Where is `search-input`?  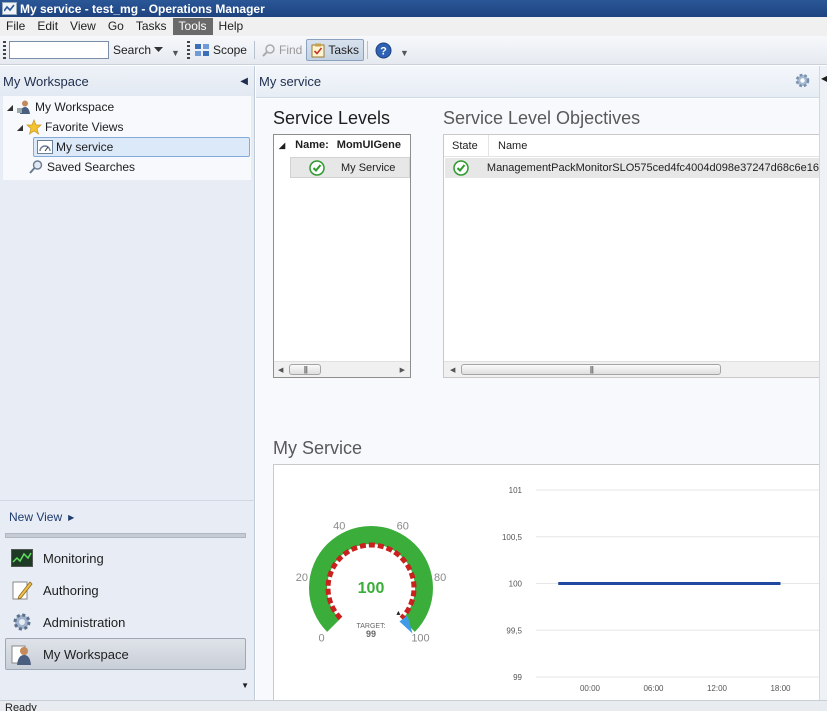 search-input is located at coordinates (59, 50).